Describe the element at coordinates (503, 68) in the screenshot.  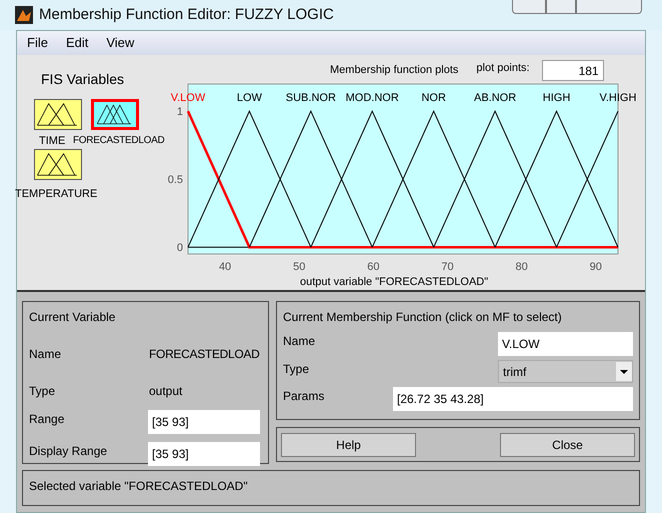
I see `plot-points-label: plot points:` at that location.